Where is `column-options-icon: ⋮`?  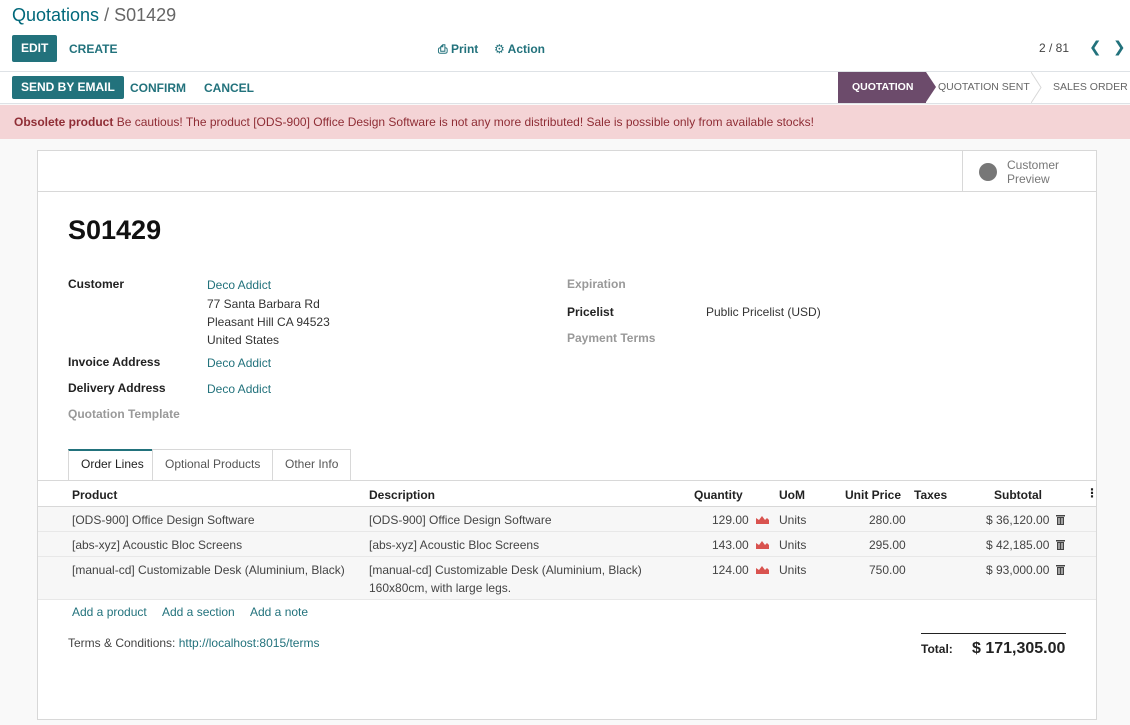
column-options-icon: ⋮ is located at coordinates (1092, 493).